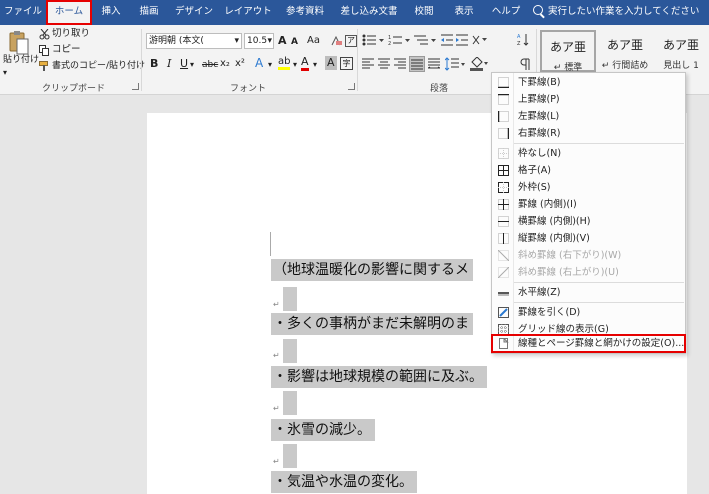 The image size is (709, 494). What do you see at coordinates (503, 255) in the screenshot?
I see `diagonal-down-border-icon` at bounding box center [503, 255].